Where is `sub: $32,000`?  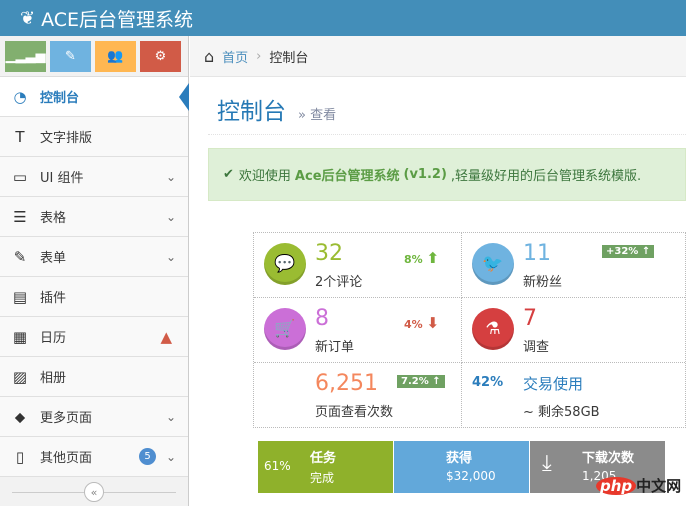 sub: $32,000 is located at coordinates (471, 476).